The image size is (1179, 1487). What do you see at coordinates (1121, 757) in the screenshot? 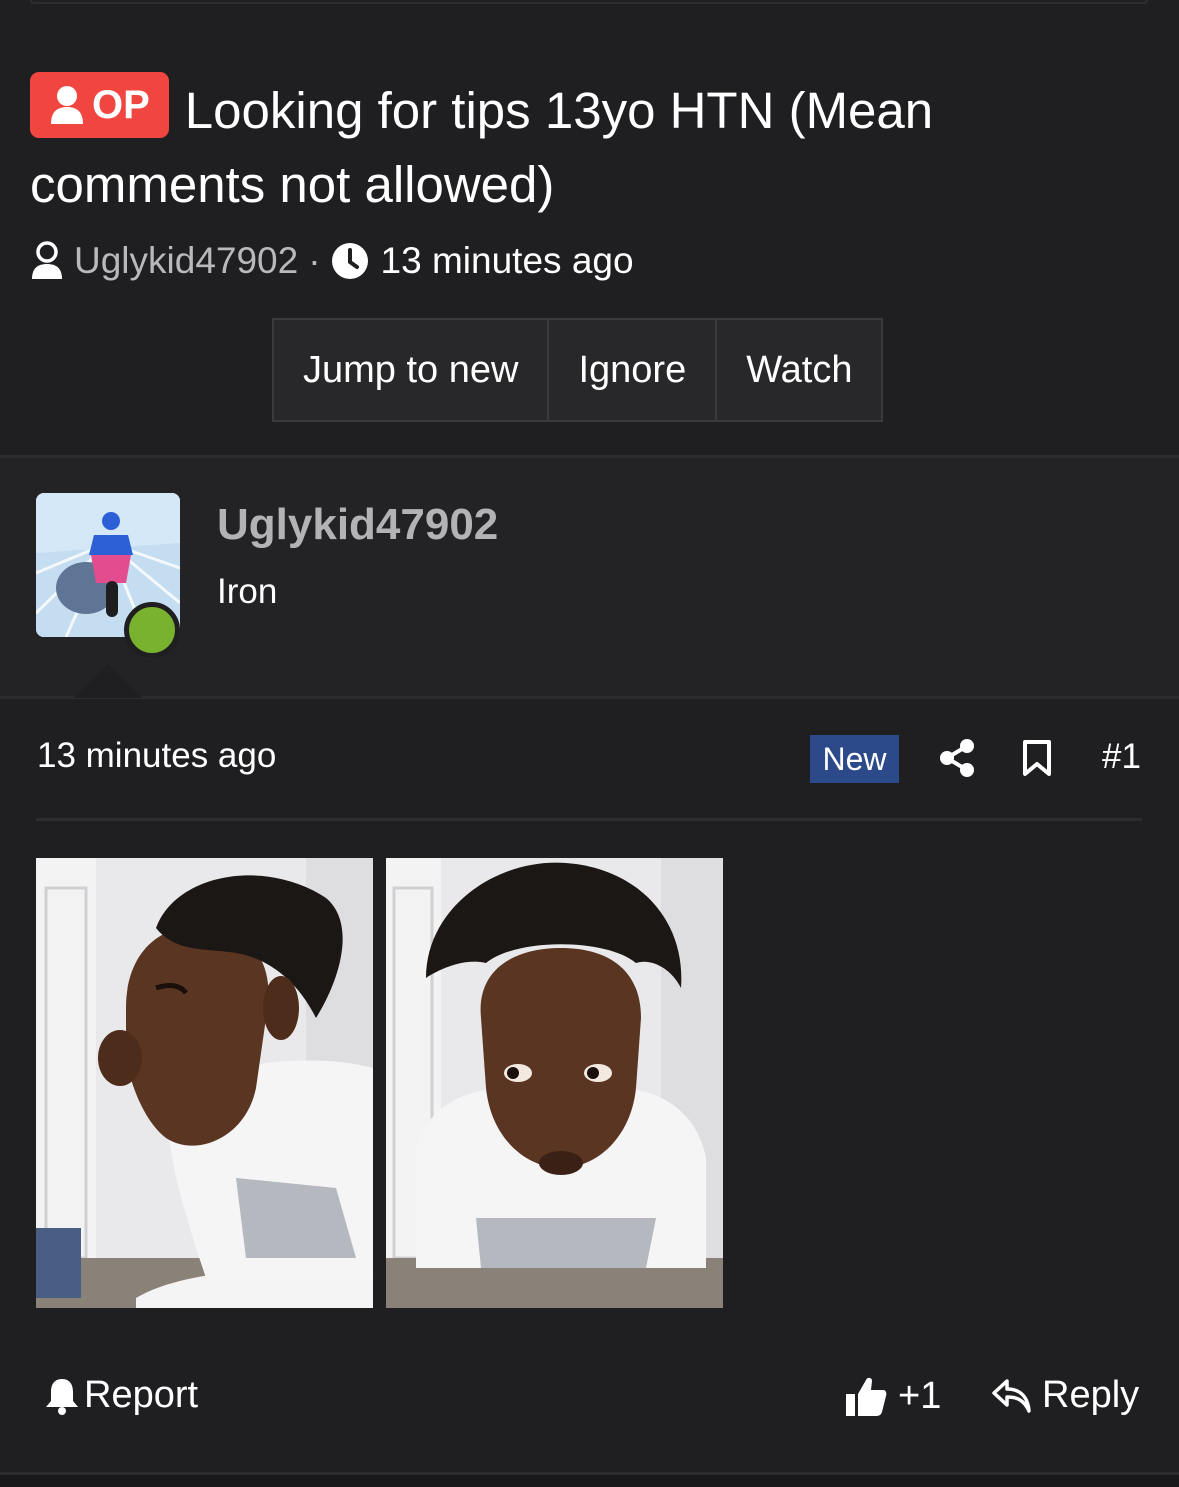
I see `post-number-link: #1` at bounding box center [1121, 757].